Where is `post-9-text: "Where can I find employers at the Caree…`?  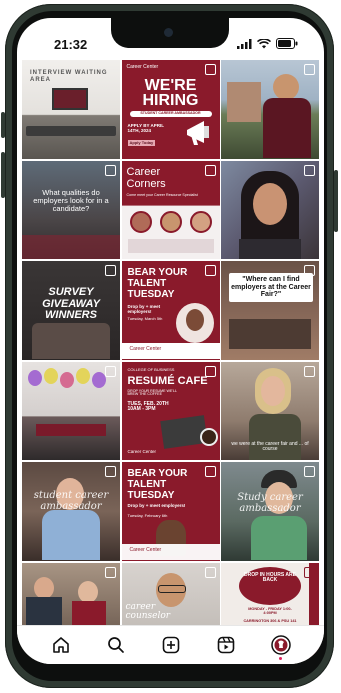 post-9-text: "Where can I find employers at the Caree… is located at coordinates (271, 288).